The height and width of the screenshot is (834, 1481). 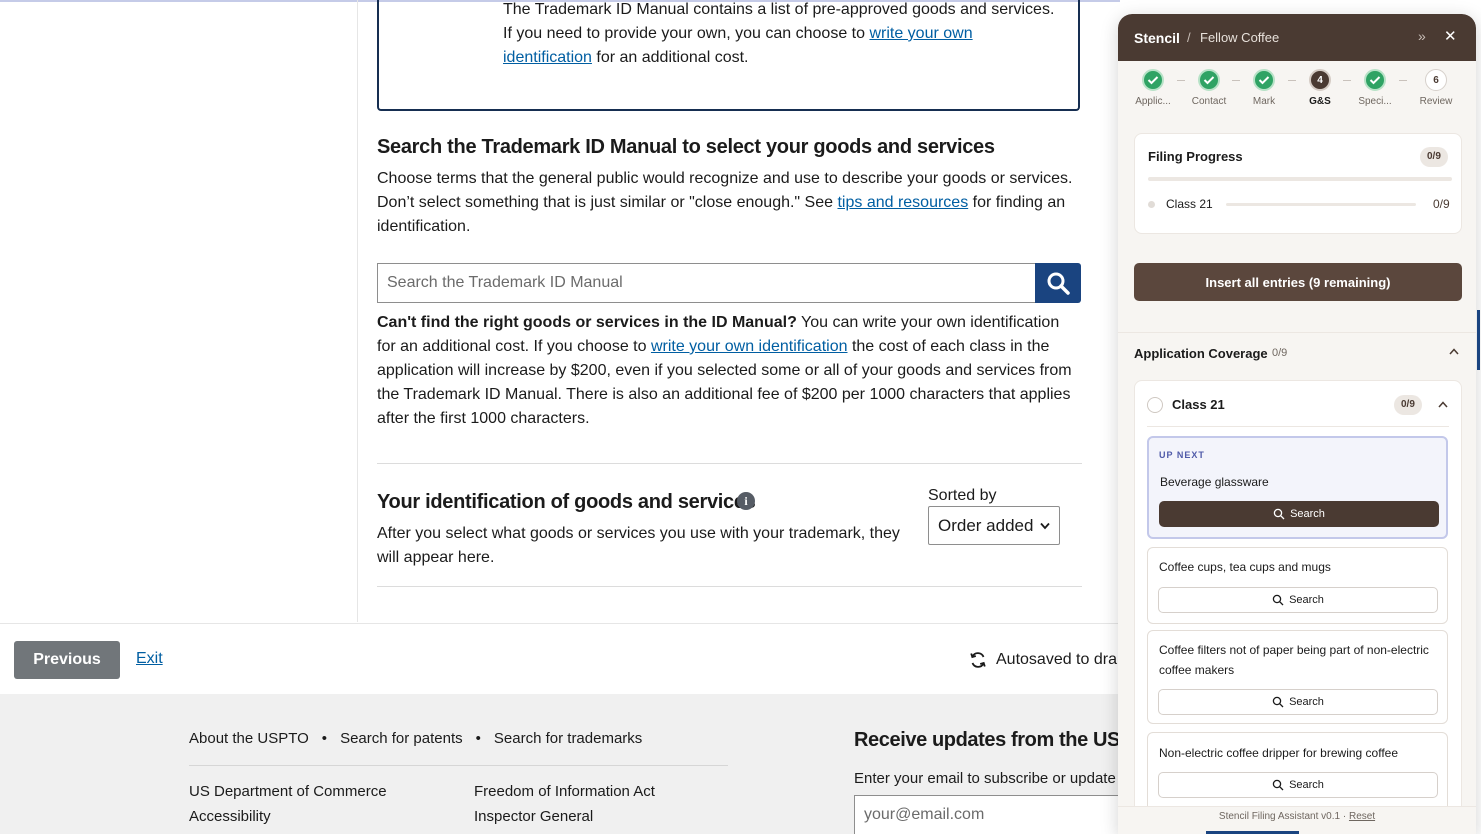 I want to click on sorted-by-label: Sorted by, so click(x=962, y=495).